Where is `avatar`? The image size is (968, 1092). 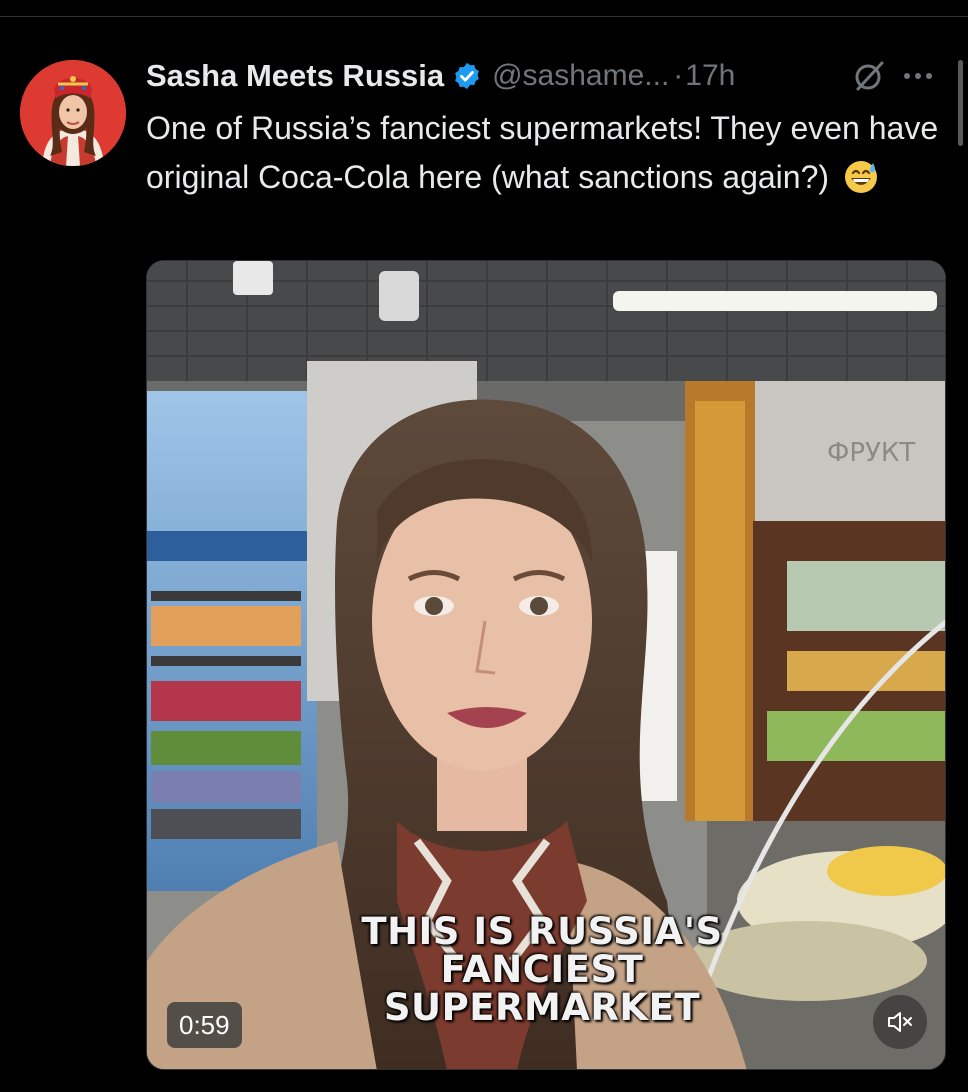 avatar is located at coordinates (73, 113).